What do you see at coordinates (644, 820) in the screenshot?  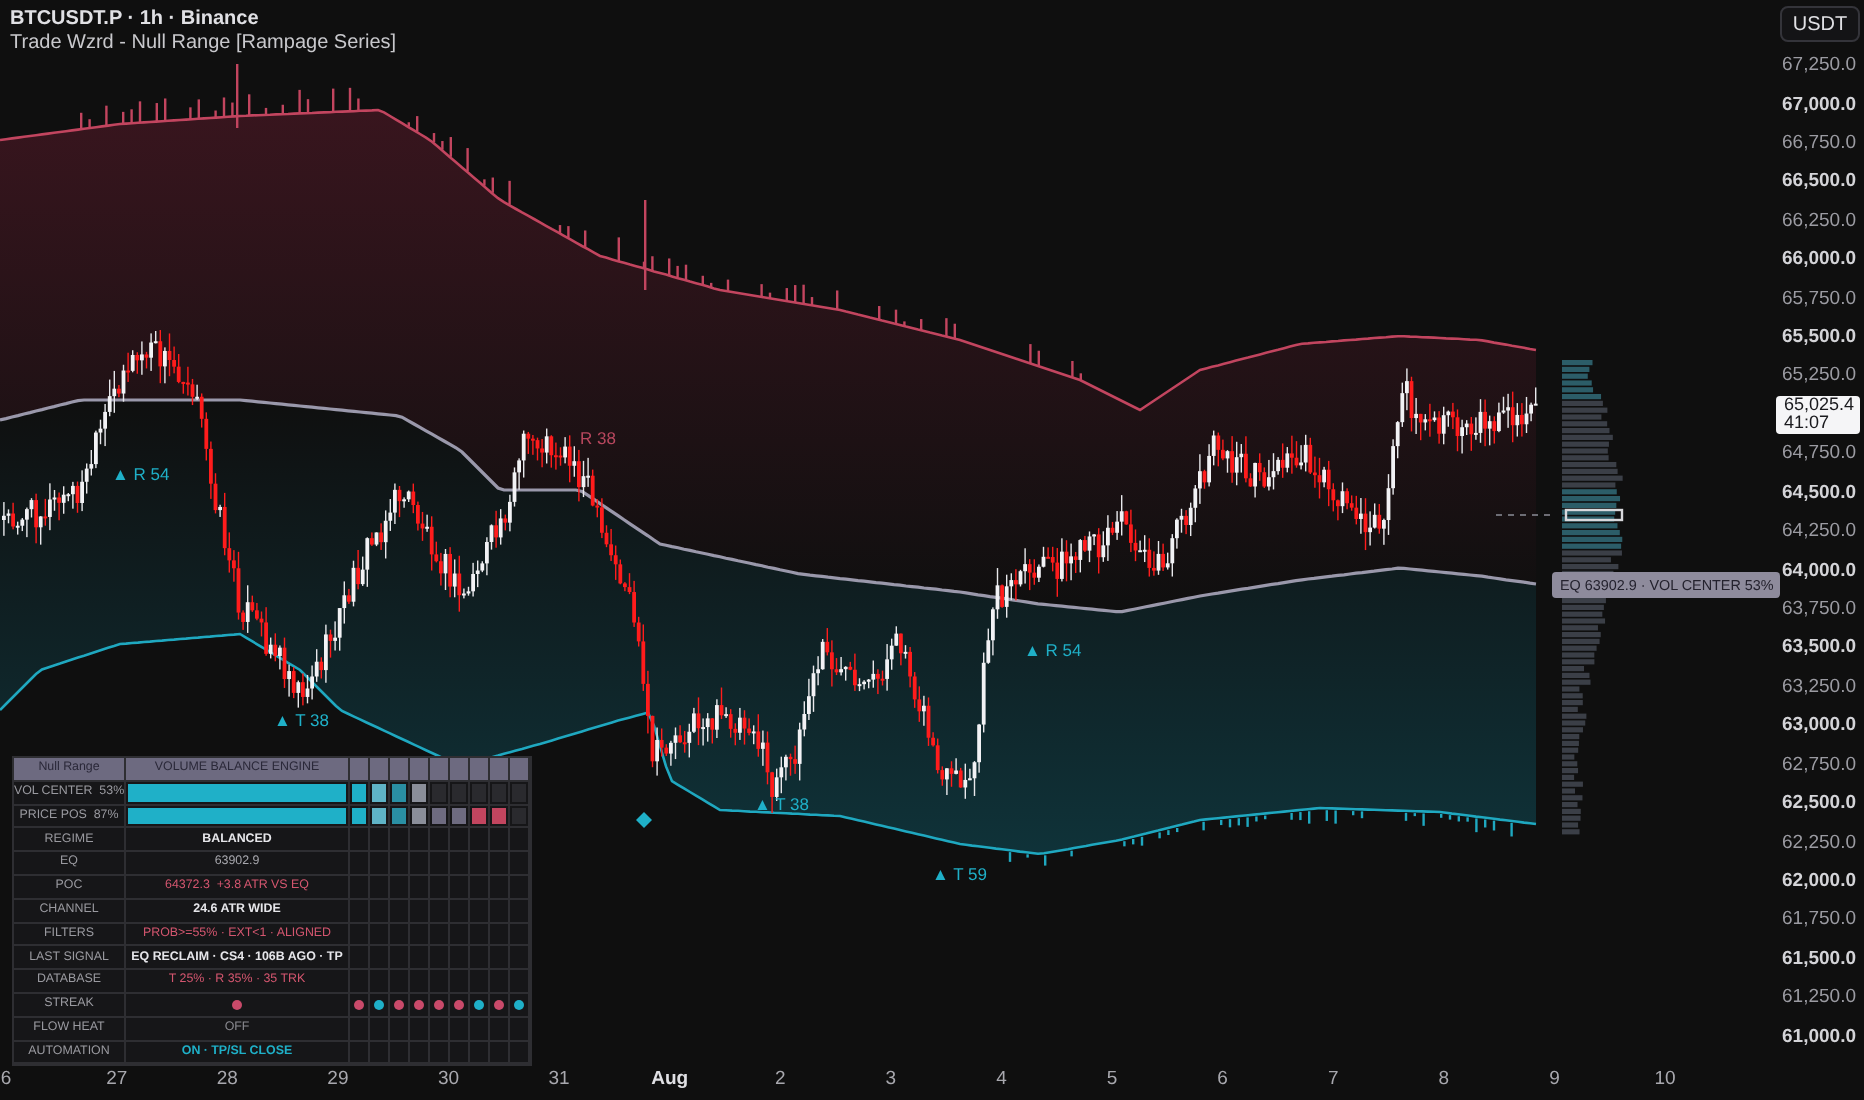 I see `diamond-icon` at bounding box center [644, 820].